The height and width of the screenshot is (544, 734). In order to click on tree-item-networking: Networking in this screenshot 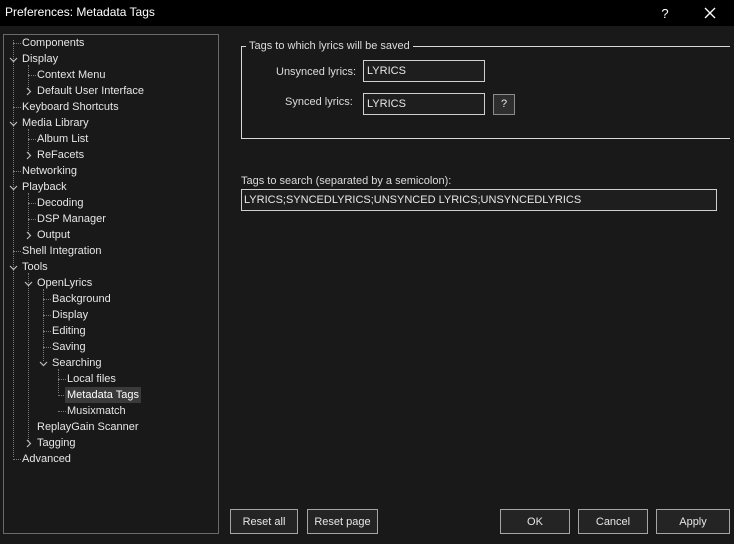, I will do `click(49, 171)`.